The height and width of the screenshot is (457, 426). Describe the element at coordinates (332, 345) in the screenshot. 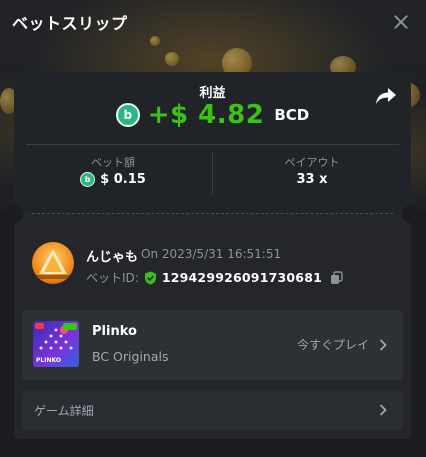

I see `play-now-label: 今すぐプレイ` at that location.